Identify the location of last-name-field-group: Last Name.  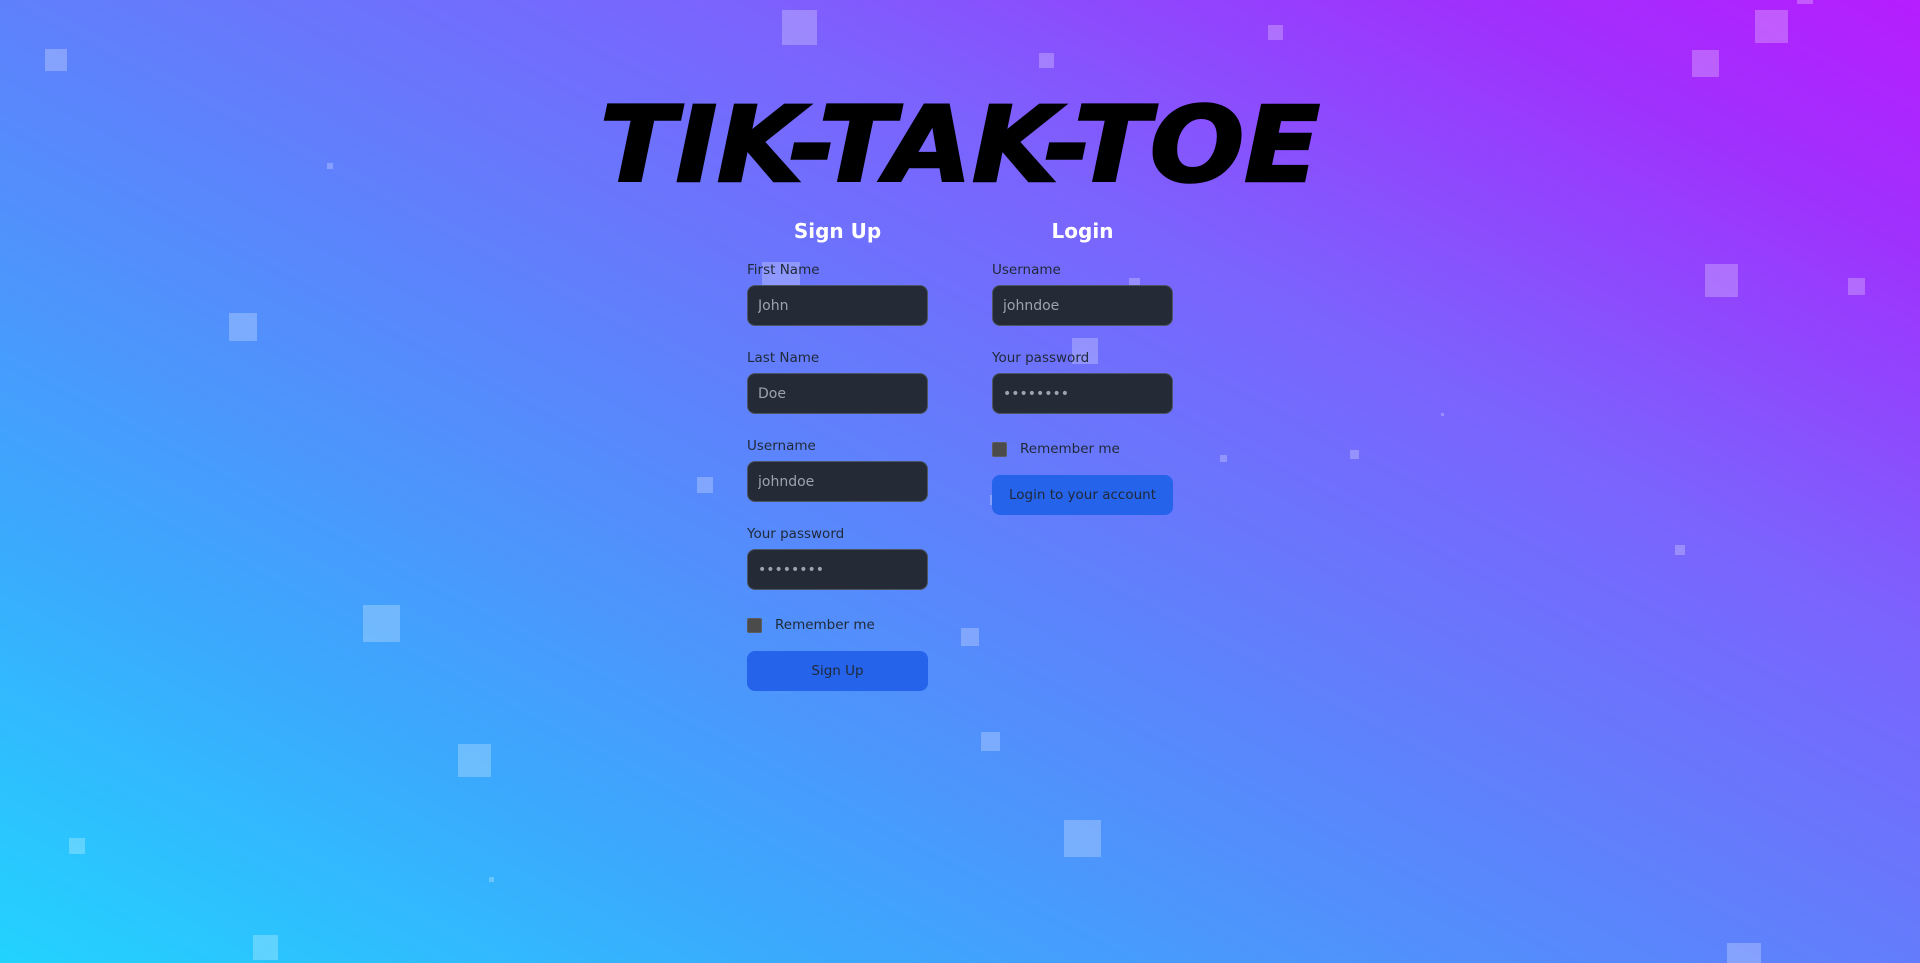
(837, 382).